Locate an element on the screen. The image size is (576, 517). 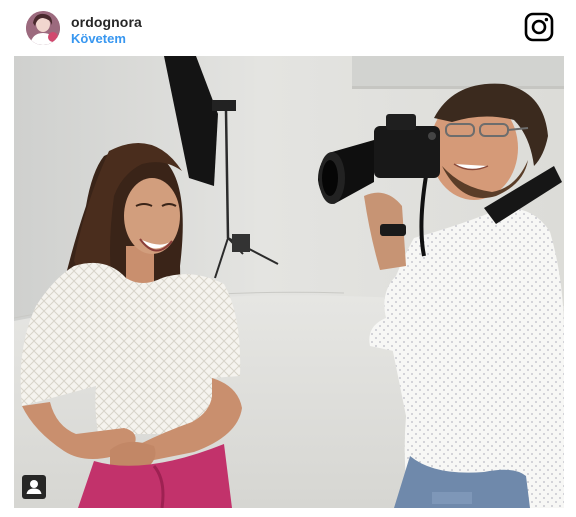
avatar-image is located at coordinates (43, 28).